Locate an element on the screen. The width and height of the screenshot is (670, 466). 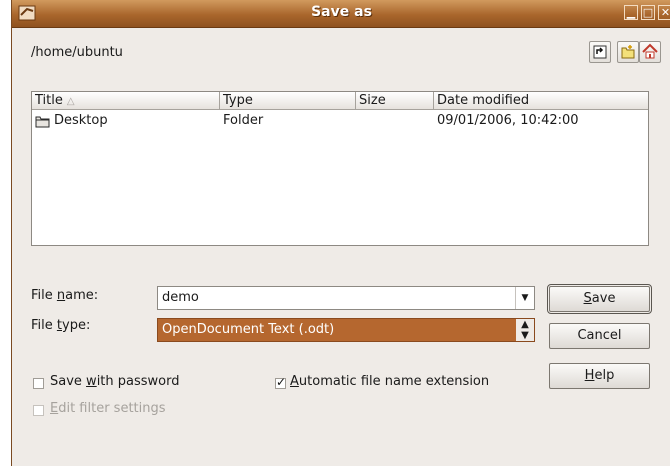
minimize-icon: ▁ is located at coordinates (631, 12).